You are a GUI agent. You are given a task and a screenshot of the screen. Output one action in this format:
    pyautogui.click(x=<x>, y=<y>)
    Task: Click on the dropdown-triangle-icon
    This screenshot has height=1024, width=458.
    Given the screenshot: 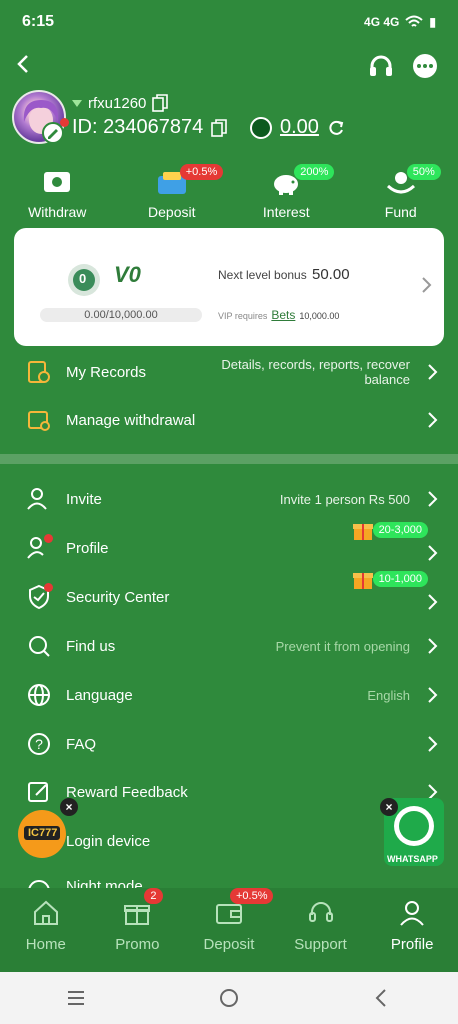 What is the action you would take?
    pyautogui.click(x=77, y=103)
    